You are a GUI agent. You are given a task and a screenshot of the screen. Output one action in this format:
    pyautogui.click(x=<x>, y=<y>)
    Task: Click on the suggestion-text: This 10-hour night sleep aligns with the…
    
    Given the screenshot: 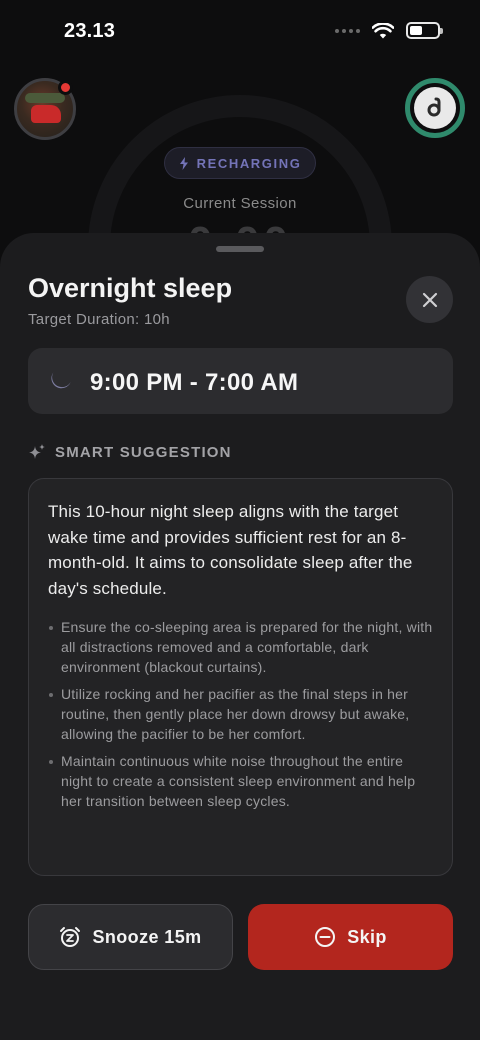 What is the action you would take?
    pyautogui.click(x=230, y=550)
    